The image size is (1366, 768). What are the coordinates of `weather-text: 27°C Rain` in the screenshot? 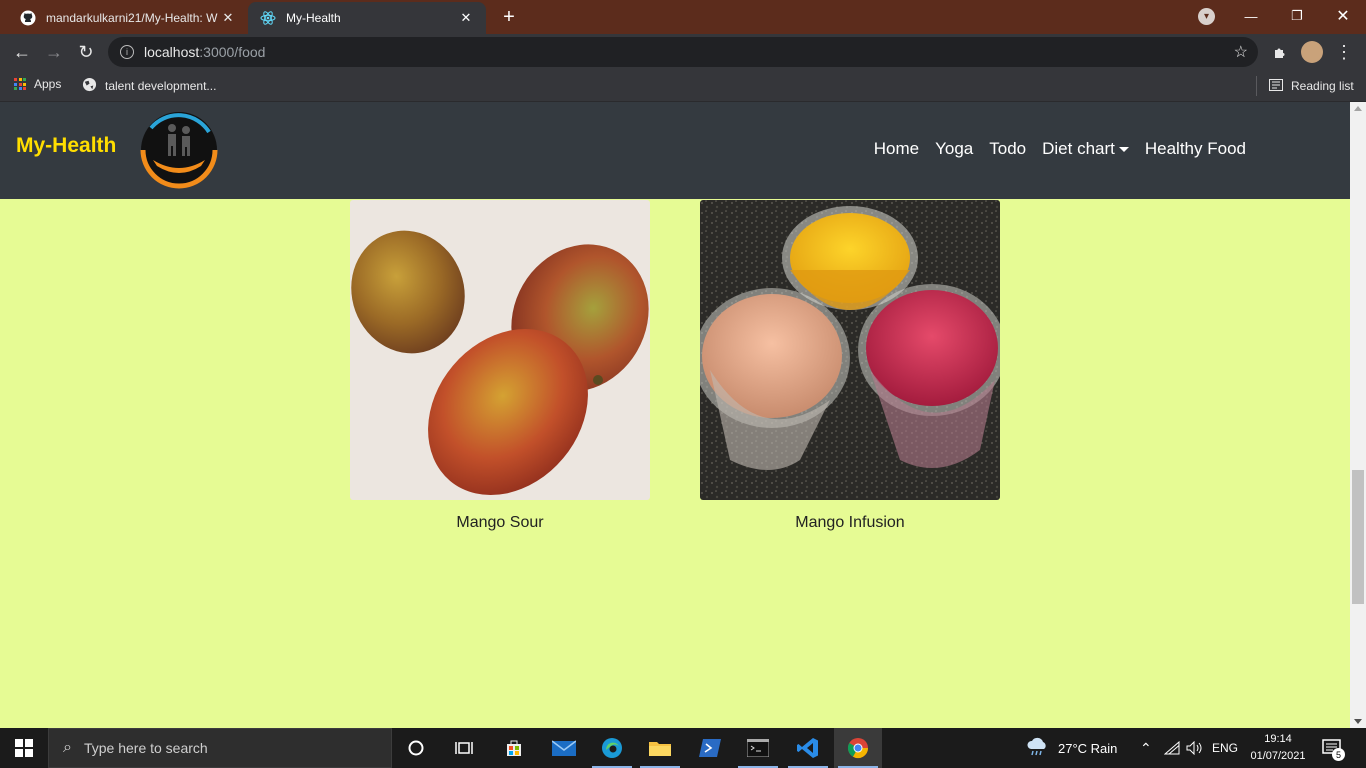 It's located at (1088, 748).